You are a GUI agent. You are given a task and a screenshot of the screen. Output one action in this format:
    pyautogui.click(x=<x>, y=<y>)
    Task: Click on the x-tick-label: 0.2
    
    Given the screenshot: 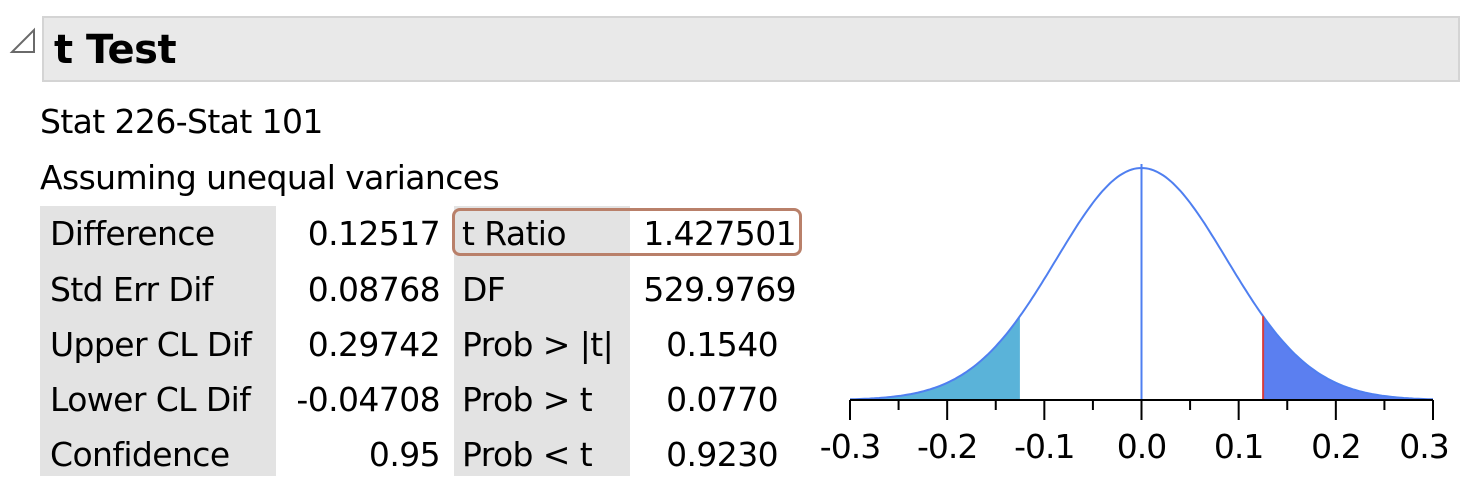 What is the action you would take?
    pyautogui.click(x=1336, y=446)
    